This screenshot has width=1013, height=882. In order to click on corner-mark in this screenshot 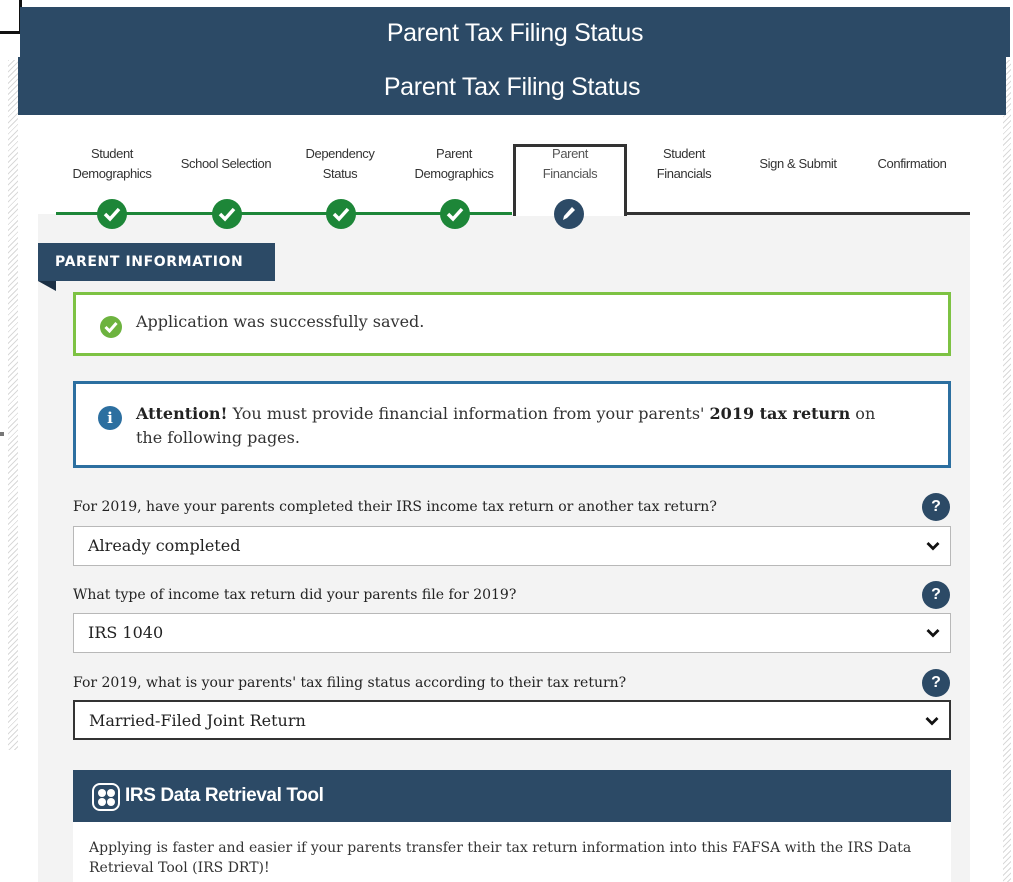, I will do `click(11, 17)`.